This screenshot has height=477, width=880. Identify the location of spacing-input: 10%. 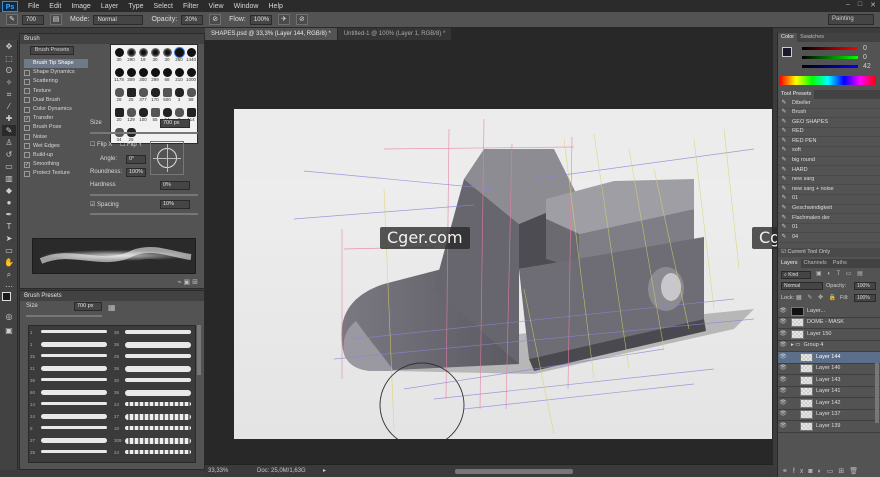
(175, 204).